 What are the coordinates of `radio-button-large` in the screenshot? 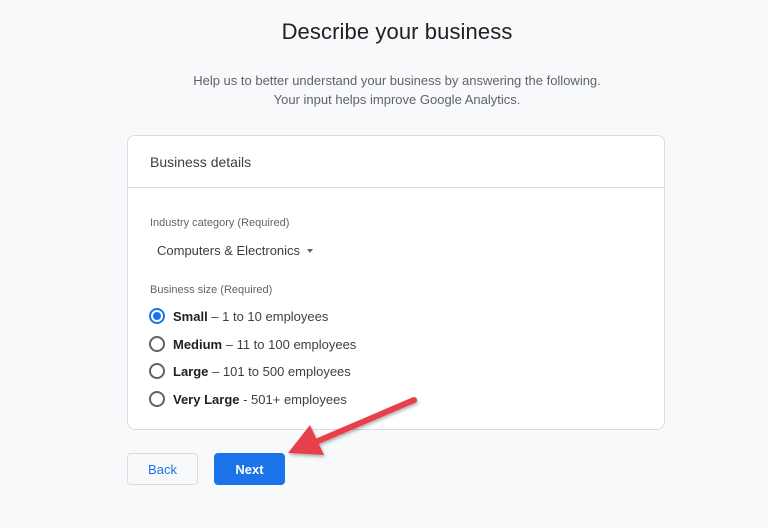 It's located at (157, 371).